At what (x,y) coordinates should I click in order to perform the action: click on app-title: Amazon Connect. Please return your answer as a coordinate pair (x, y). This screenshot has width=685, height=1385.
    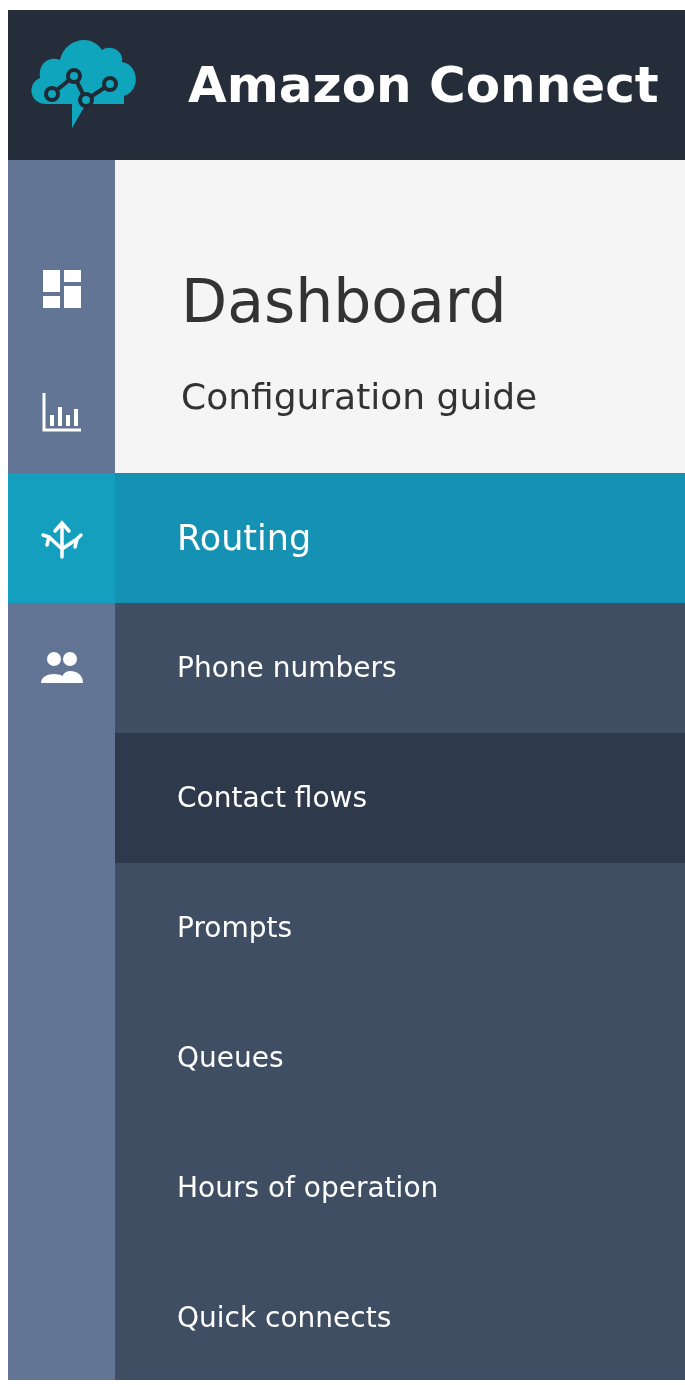
    Looking at the image, I should click on (423, 85).